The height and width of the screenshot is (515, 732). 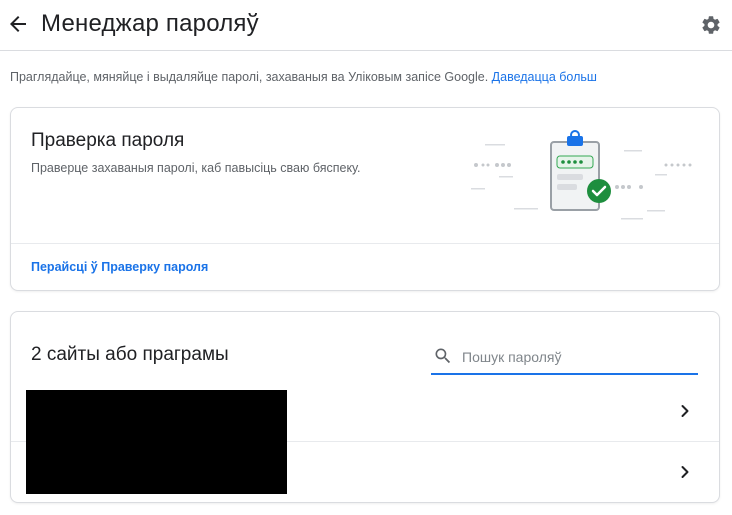 I want to click on arrow-left-icon, so click(x=18, y=24).